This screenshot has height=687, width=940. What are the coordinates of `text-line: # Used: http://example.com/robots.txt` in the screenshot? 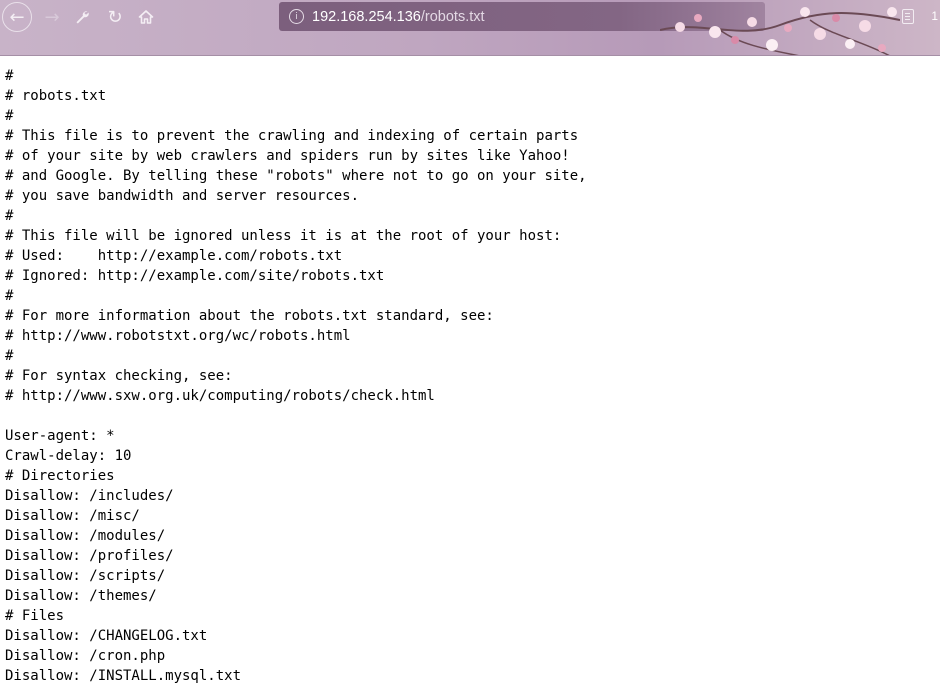 It's located at (174, 256).